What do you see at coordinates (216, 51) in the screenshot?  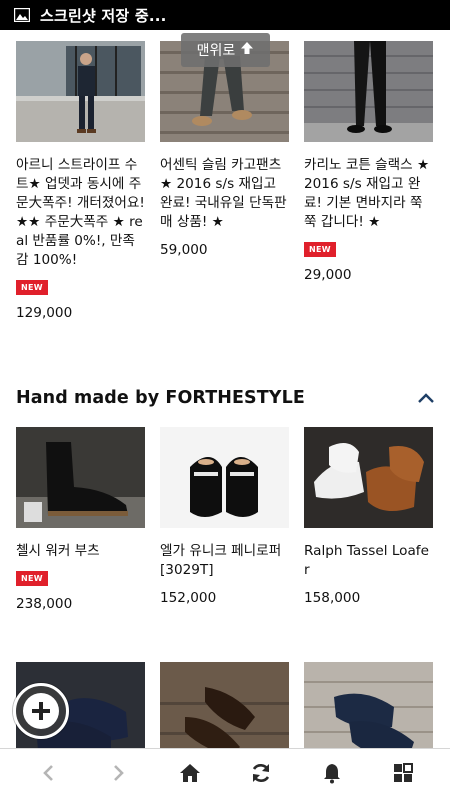 I see `scroll-to-top-label: 맨위로` at bounding box center [216, 51].